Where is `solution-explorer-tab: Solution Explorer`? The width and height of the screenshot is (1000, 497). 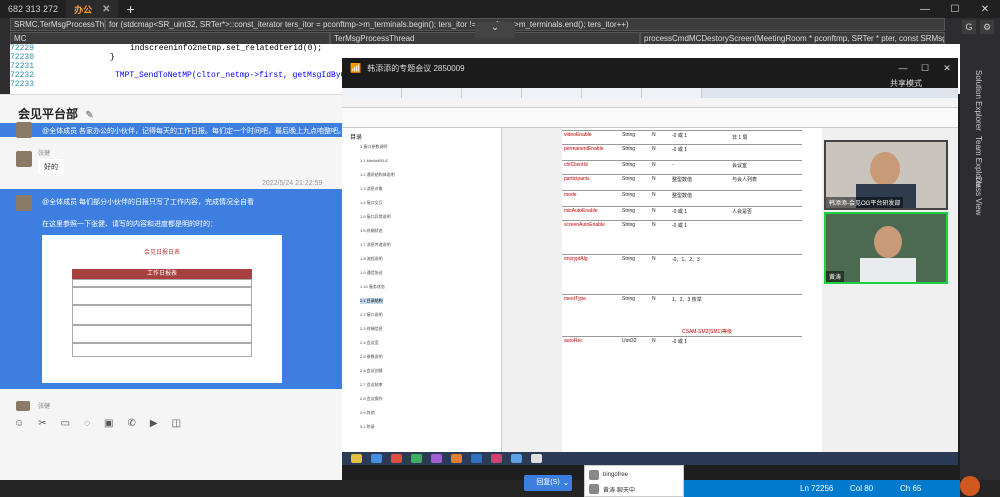 solution-explorer-tab: Solution Explorer is located at coordinates (978, 100).